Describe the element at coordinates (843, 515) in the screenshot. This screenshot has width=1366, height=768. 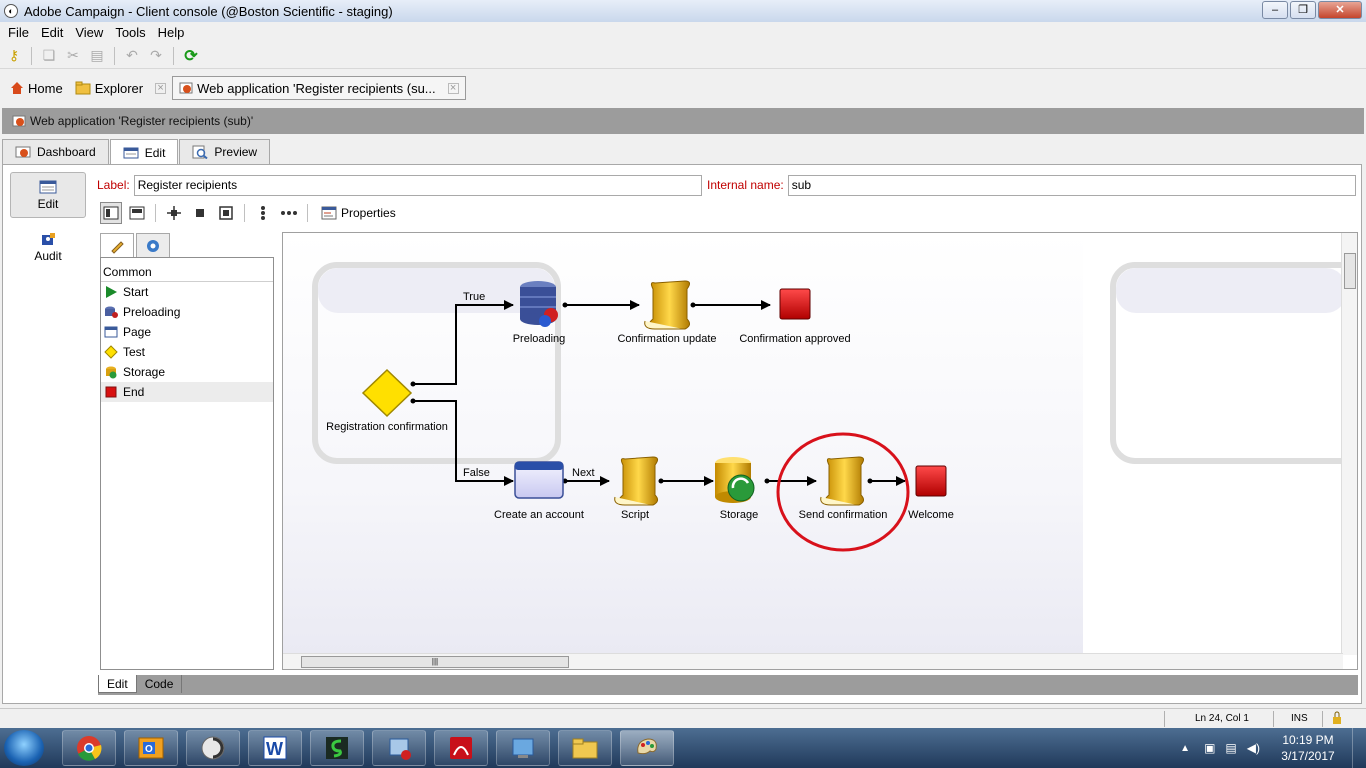
I see `node-label-send-confirmation: Send confirmation` at that location.